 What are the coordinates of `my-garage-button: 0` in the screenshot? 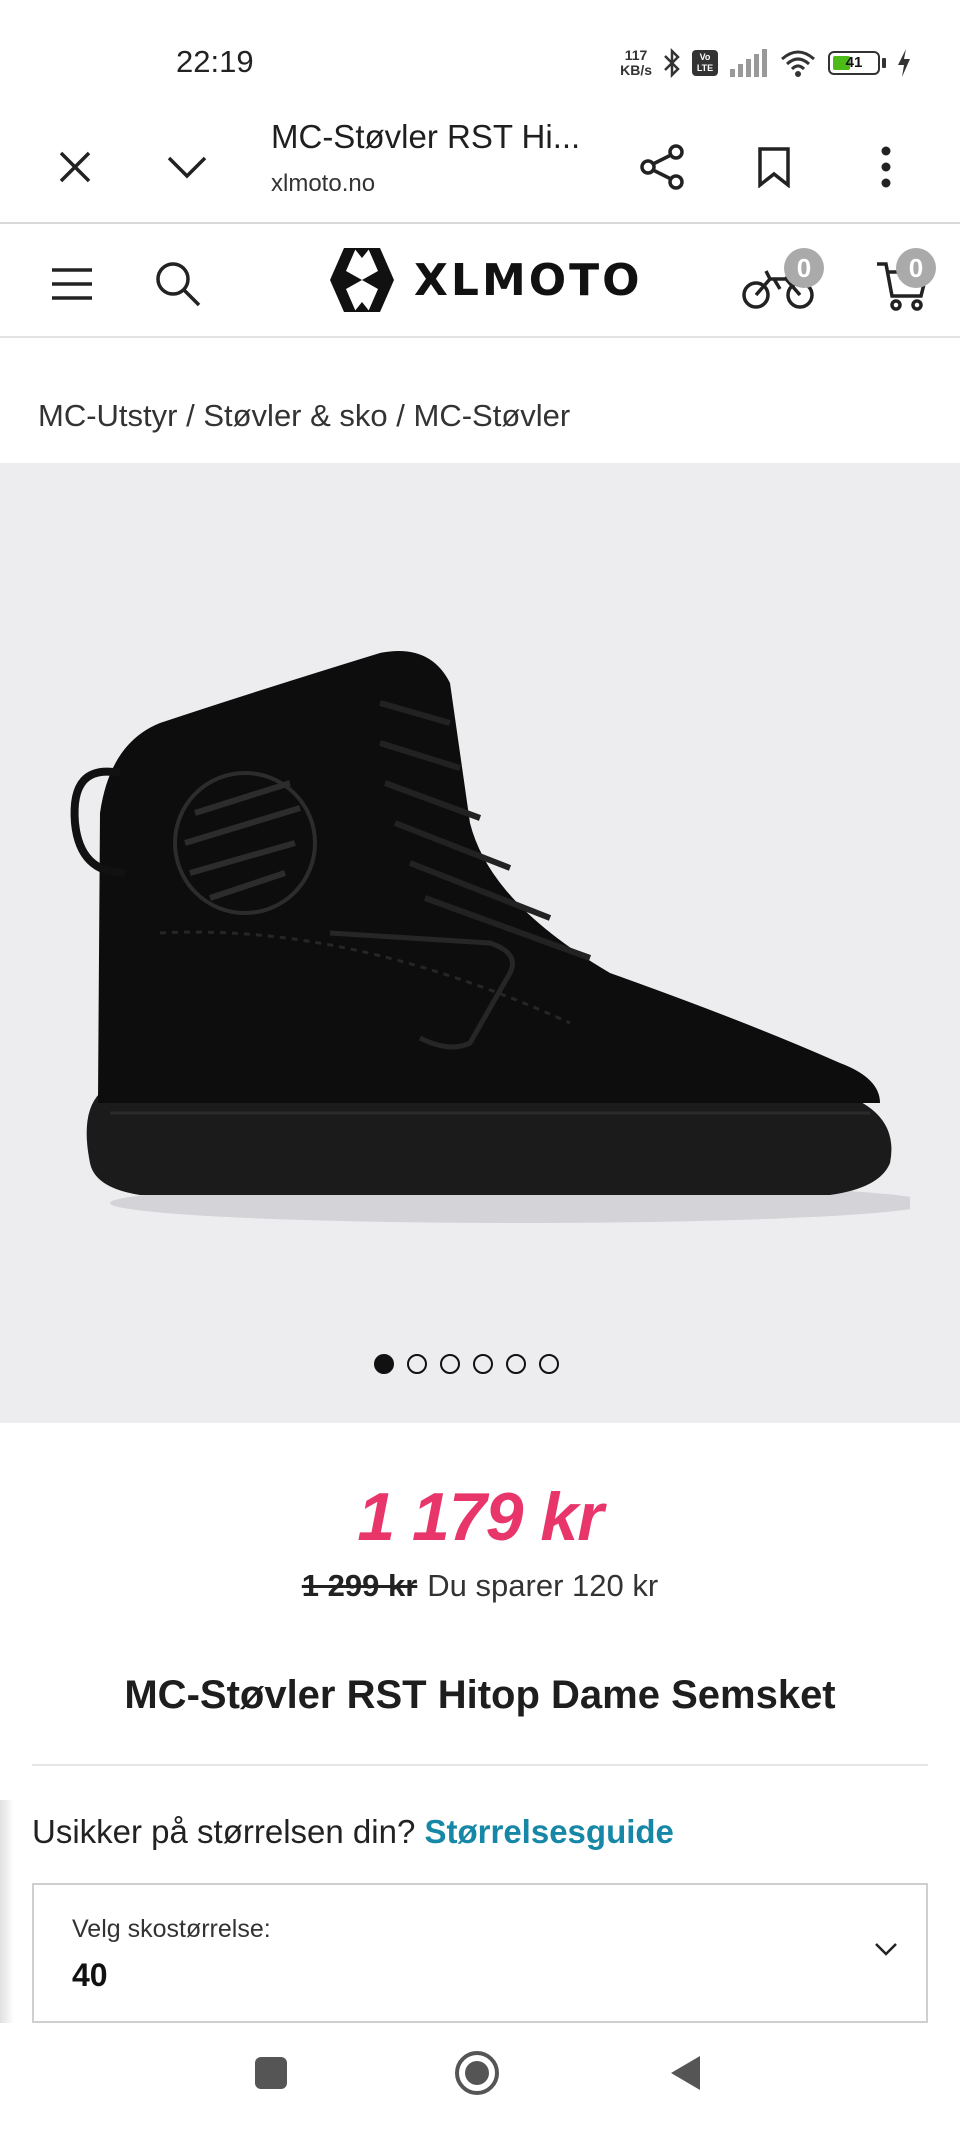 It's located at (778, 286).